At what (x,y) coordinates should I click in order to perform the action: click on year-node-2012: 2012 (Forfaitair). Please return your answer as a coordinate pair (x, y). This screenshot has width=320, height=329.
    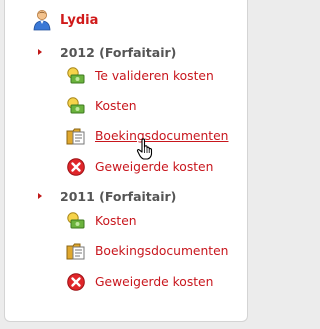
    Looking at the image, I should click on (106, 52).